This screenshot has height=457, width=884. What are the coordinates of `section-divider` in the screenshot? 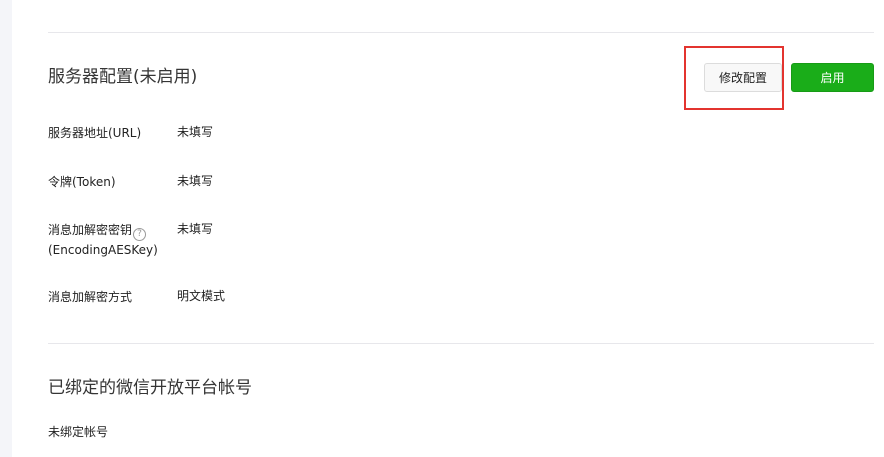 It's located at (461, 343).